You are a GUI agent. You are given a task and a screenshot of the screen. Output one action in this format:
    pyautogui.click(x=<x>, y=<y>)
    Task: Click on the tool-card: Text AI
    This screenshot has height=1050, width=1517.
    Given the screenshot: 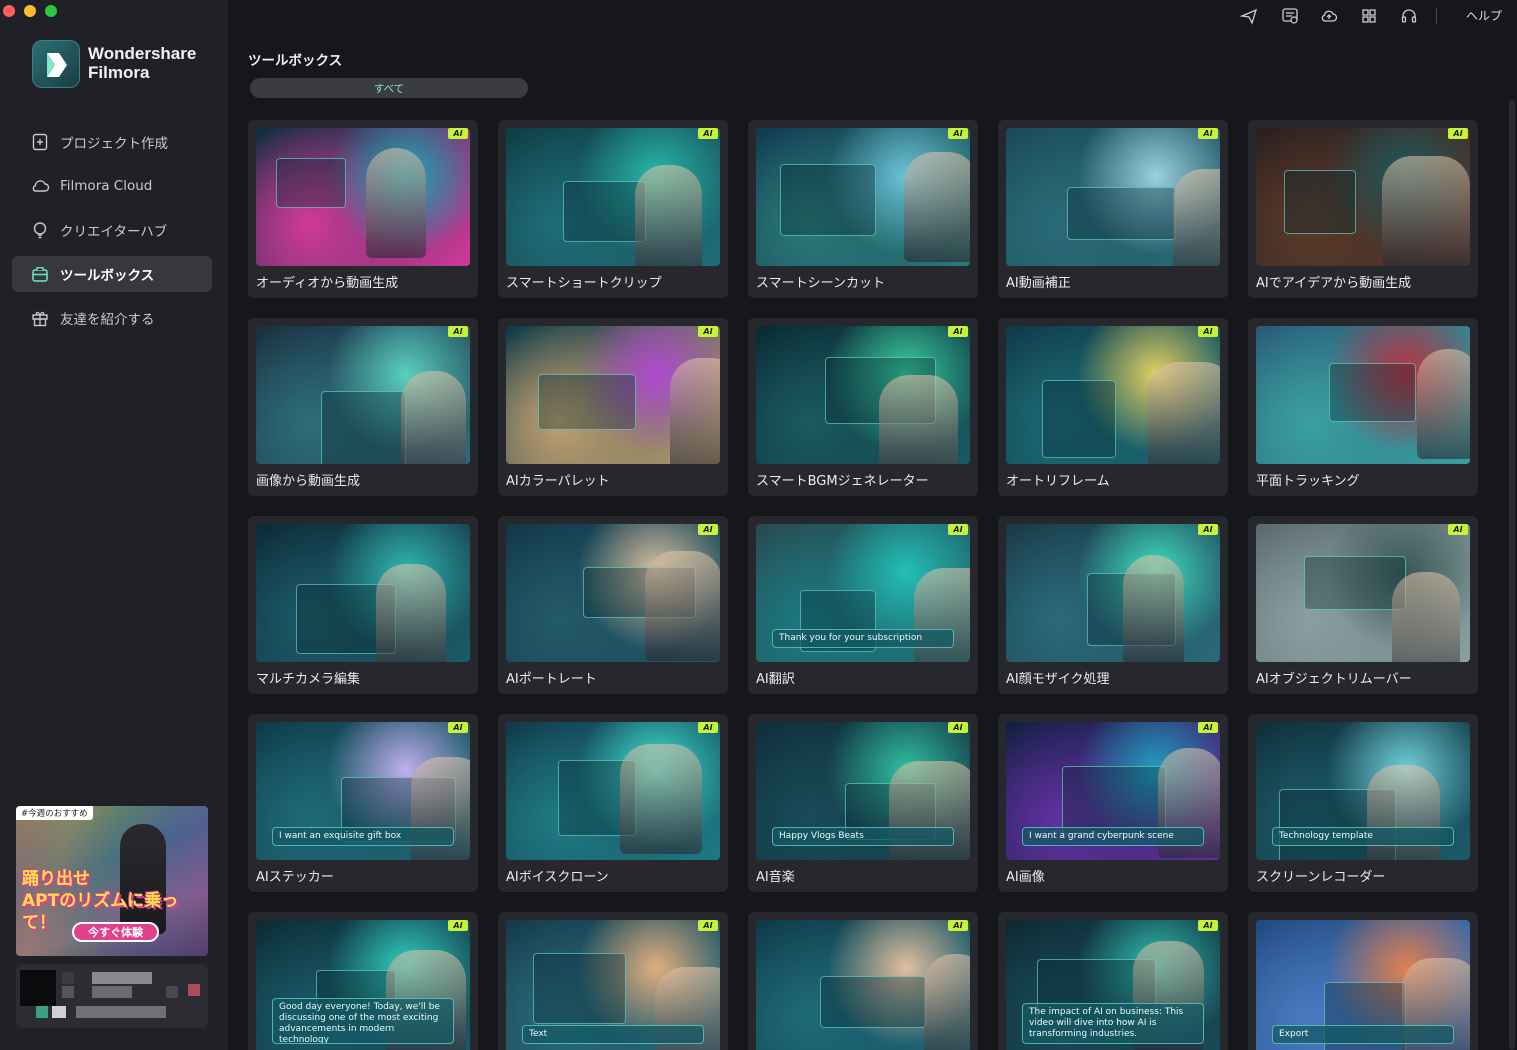 What is the action you would take?
    pyautogui.click(x=613, y=981)
    